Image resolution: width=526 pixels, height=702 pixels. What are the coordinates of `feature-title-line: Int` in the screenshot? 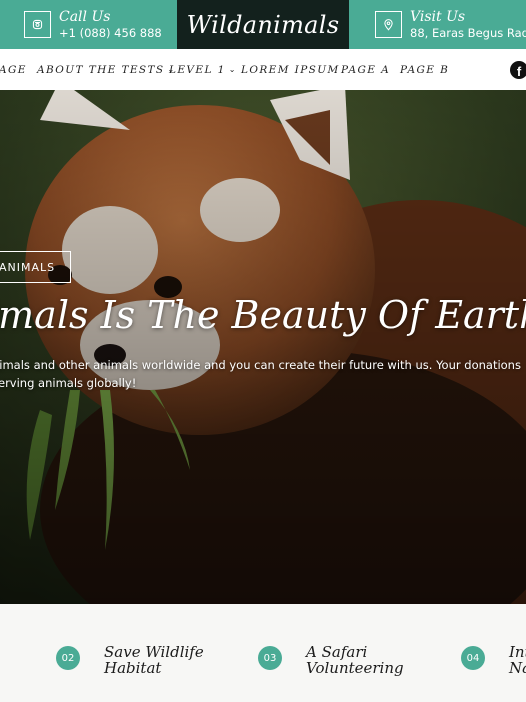 It's located at (517, 652).